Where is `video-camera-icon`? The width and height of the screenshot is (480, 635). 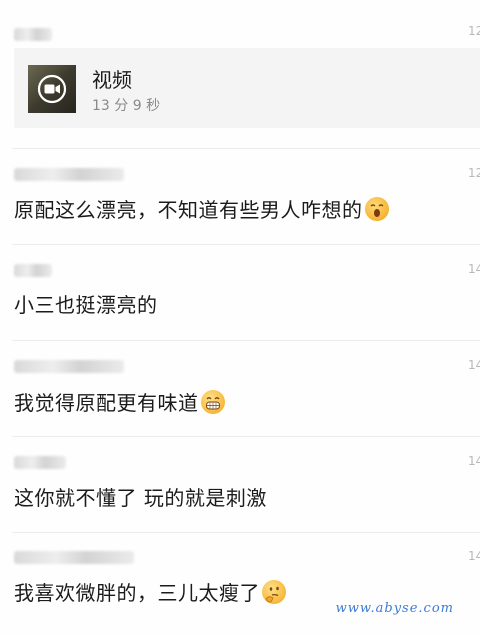
video-camera-icon is located at coordinates (52, 89).